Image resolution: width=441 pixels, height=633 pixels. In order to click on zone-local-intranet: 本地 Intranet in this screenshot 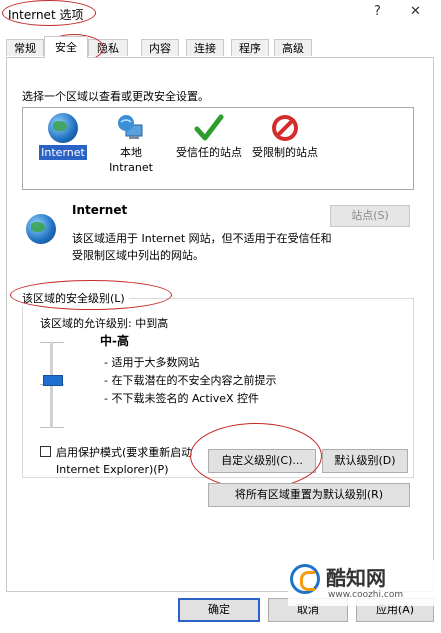, I will do `click(131, 144)`.